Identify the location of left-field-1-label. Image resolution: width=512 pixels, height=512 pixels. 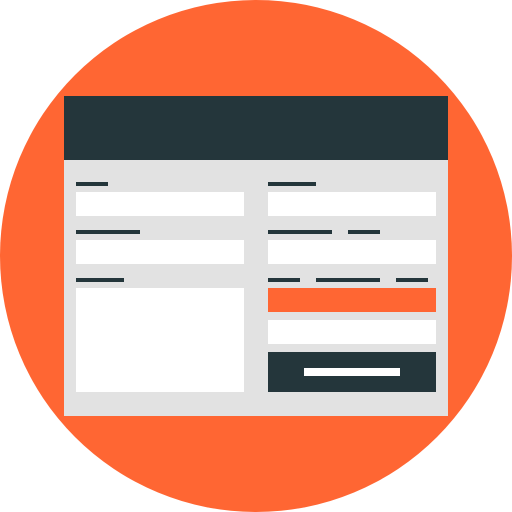
(92, 184).